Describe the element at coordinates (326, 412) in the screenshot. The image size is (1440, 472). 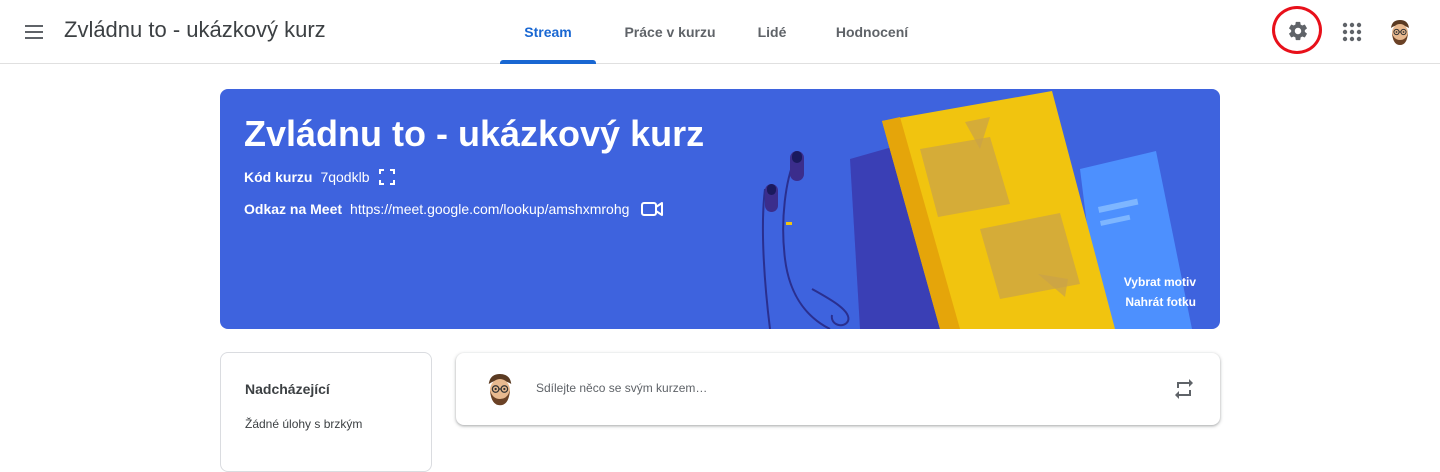
I see `upcoming-card: Nadcházející Žádné úlohy s brzkým` at that location.